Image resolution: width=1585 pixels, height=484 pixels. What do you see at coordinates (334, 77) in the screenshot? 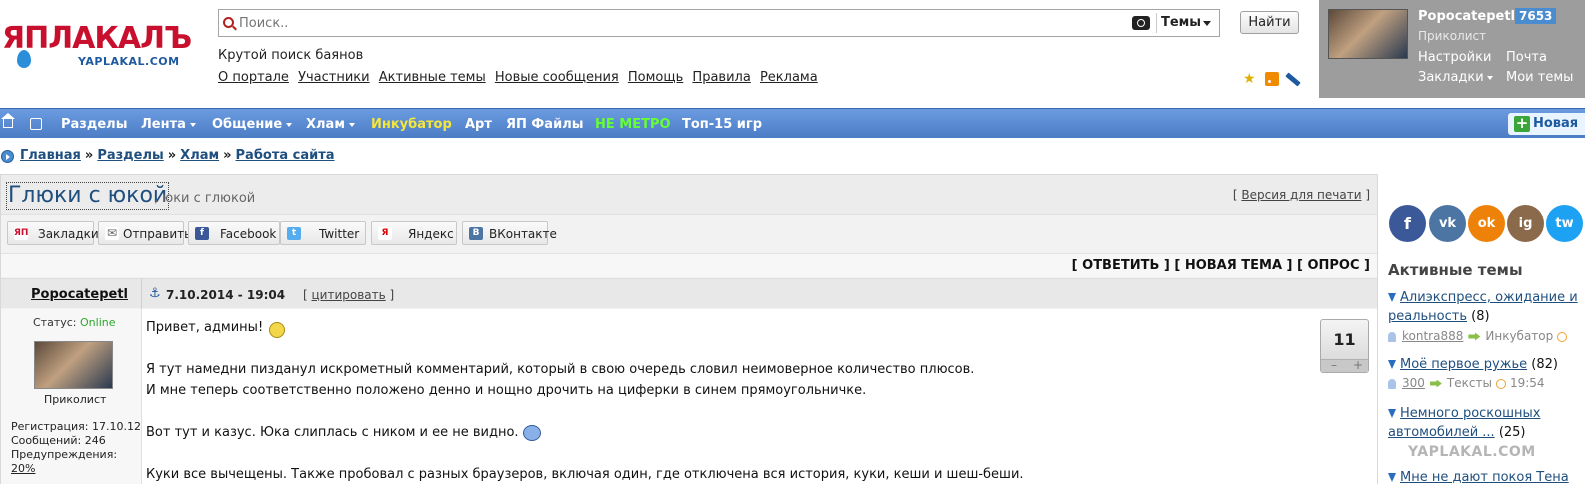
I see `top-link-members: Участники` at bounding box center [334, 77].